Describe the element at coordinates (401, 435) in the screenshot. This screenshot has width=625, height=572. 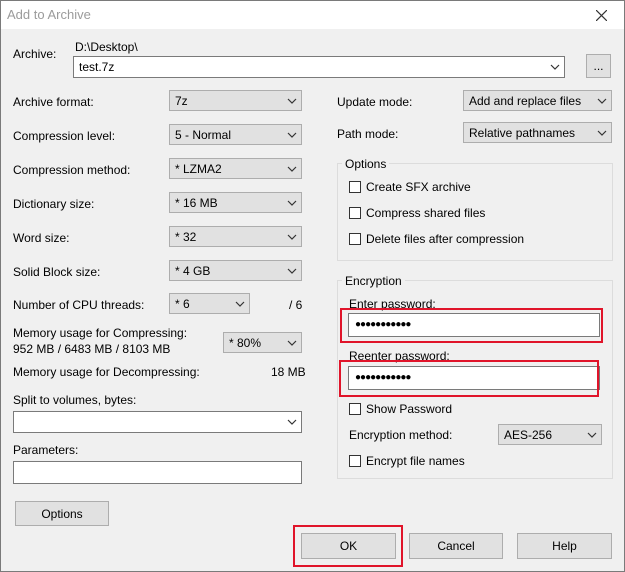
I see `encryption-method-label: Encryption method:` at that location.